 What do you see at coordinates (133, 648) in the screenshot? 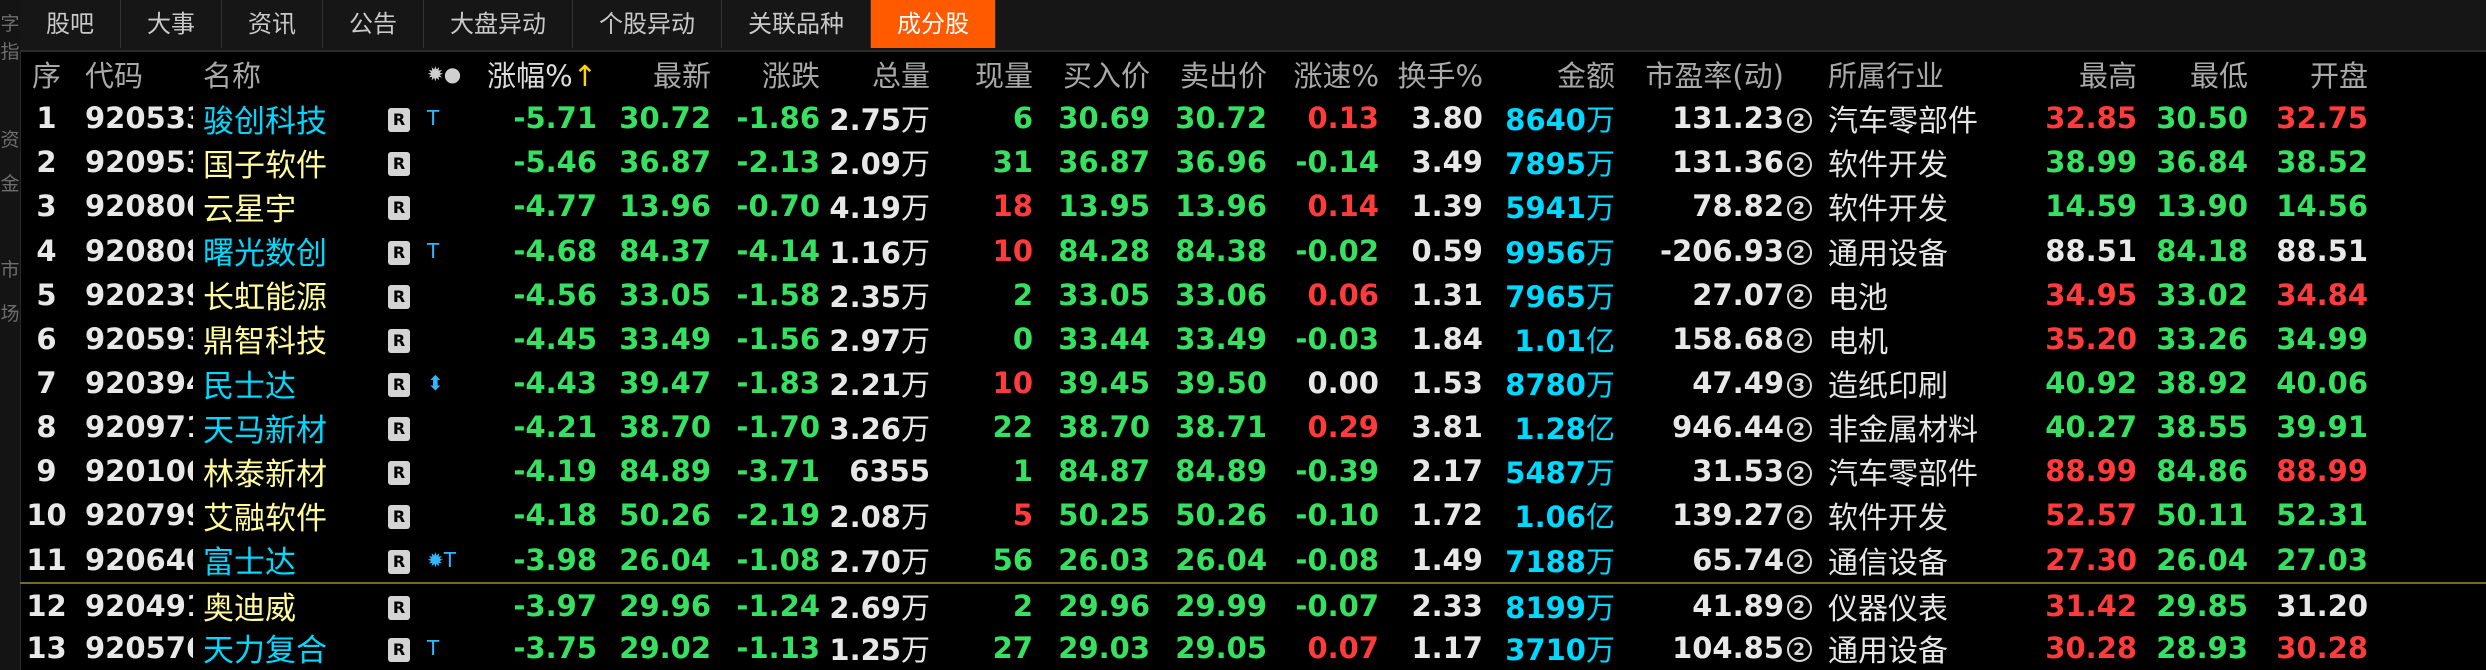
I see `row-code: 920576` at bounding box center [133, 648].